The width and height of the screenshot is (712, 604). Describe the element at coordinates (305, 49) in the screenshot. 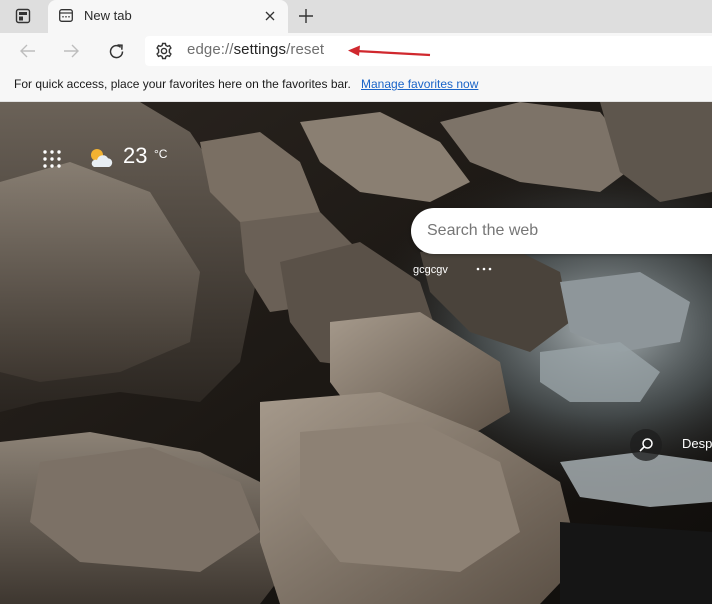

I see `url-path: /reset` at that location.